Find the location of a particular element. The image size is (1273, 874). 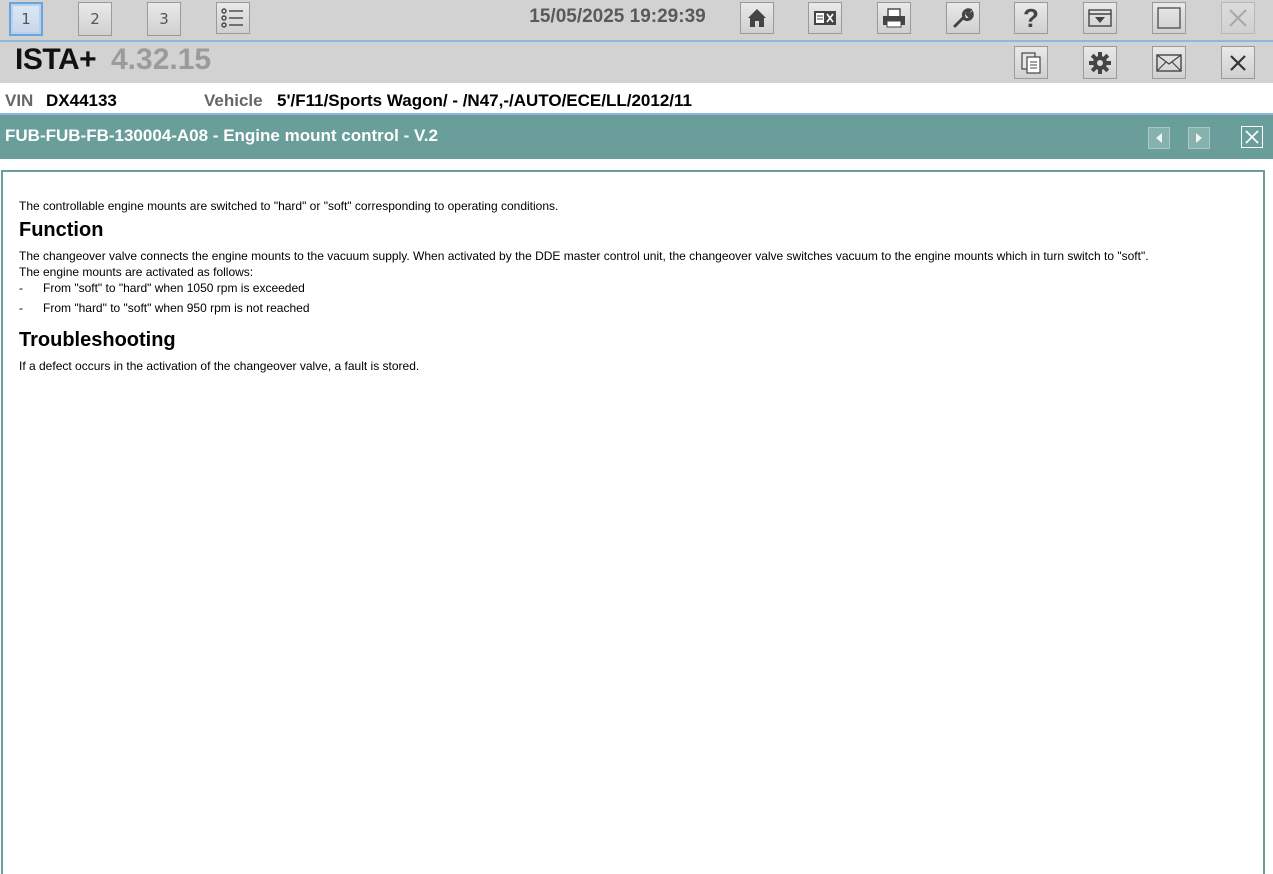

exit-button is located at coordinates (1238, 18).